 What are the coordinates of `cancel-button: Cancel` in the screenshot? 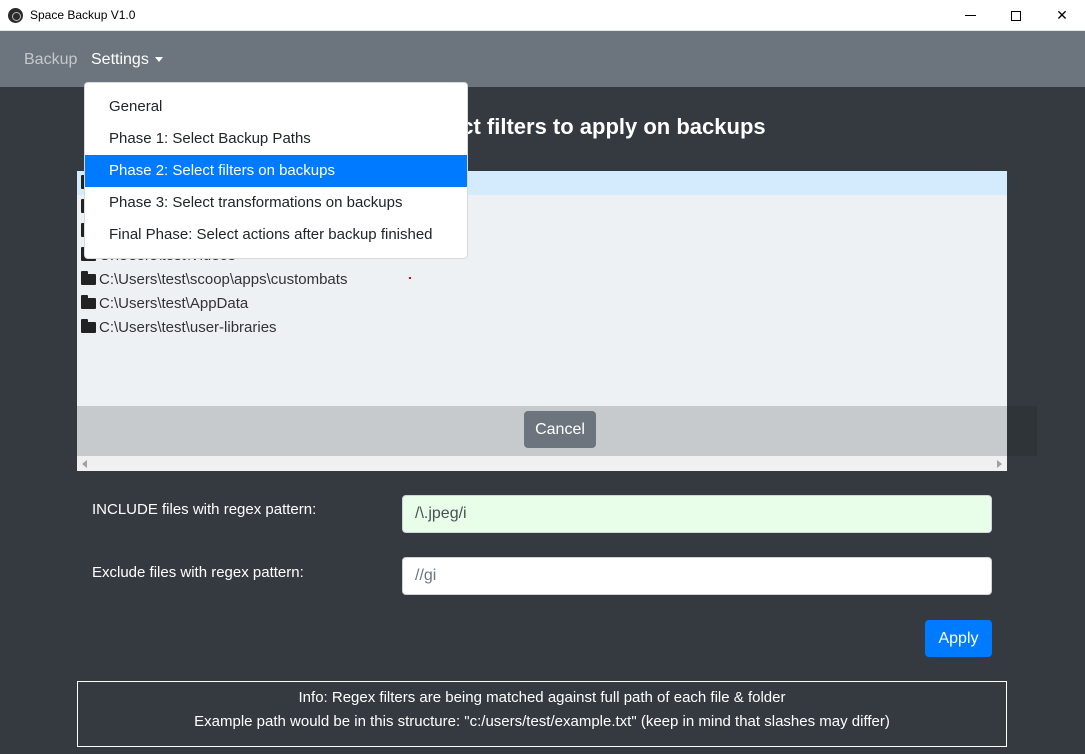 It's located at (560, 429).